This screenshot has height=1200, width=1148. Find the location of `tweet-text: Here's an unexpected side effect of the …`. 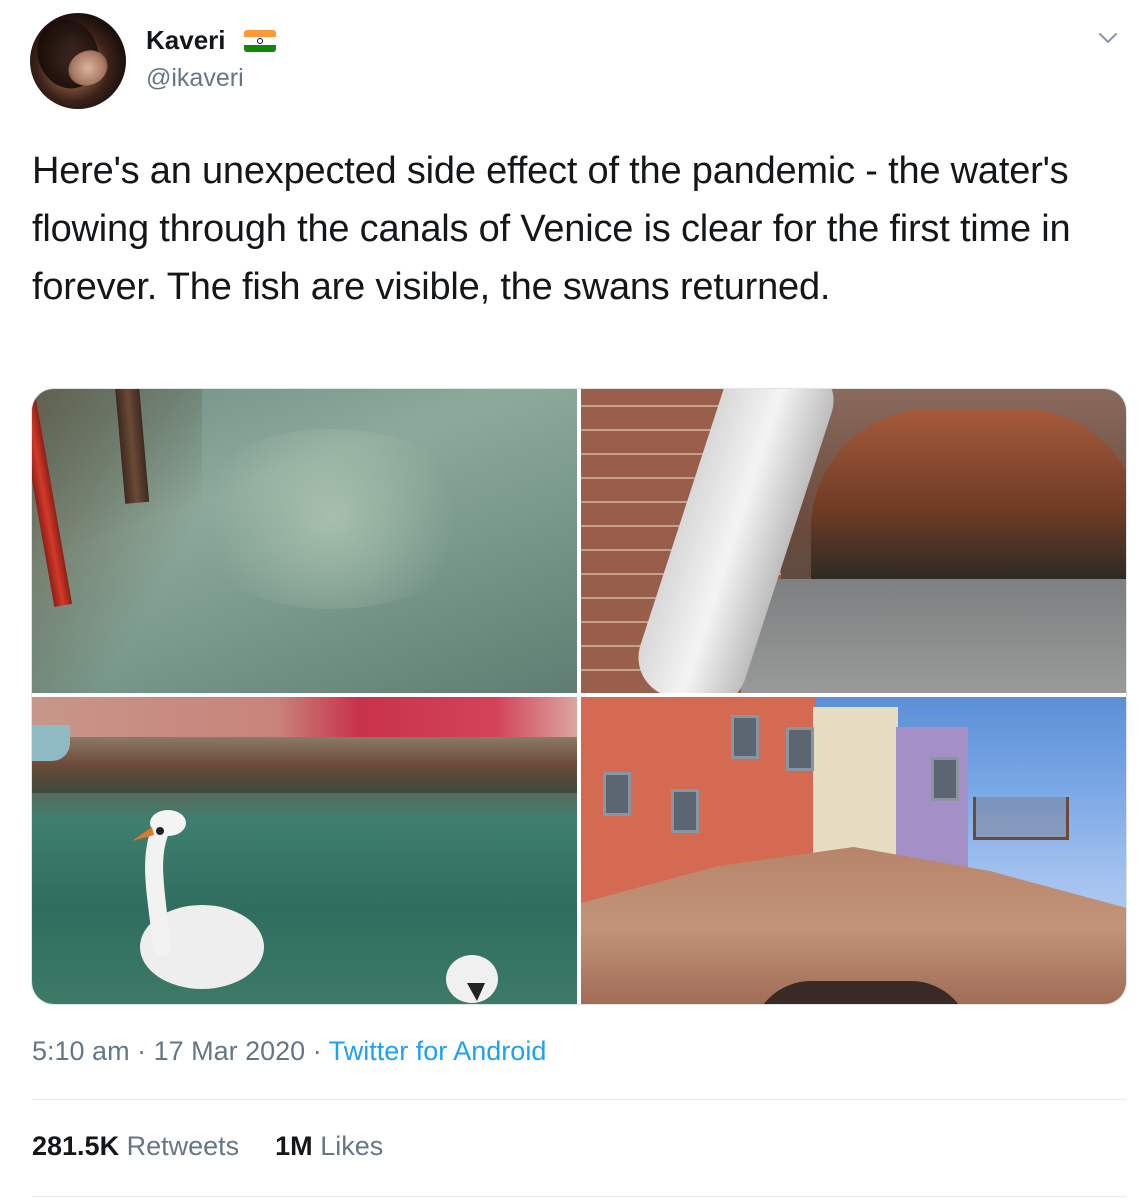

tweet-text: Here's an unexpected side effect of the … is located at coordinates (551, 229).